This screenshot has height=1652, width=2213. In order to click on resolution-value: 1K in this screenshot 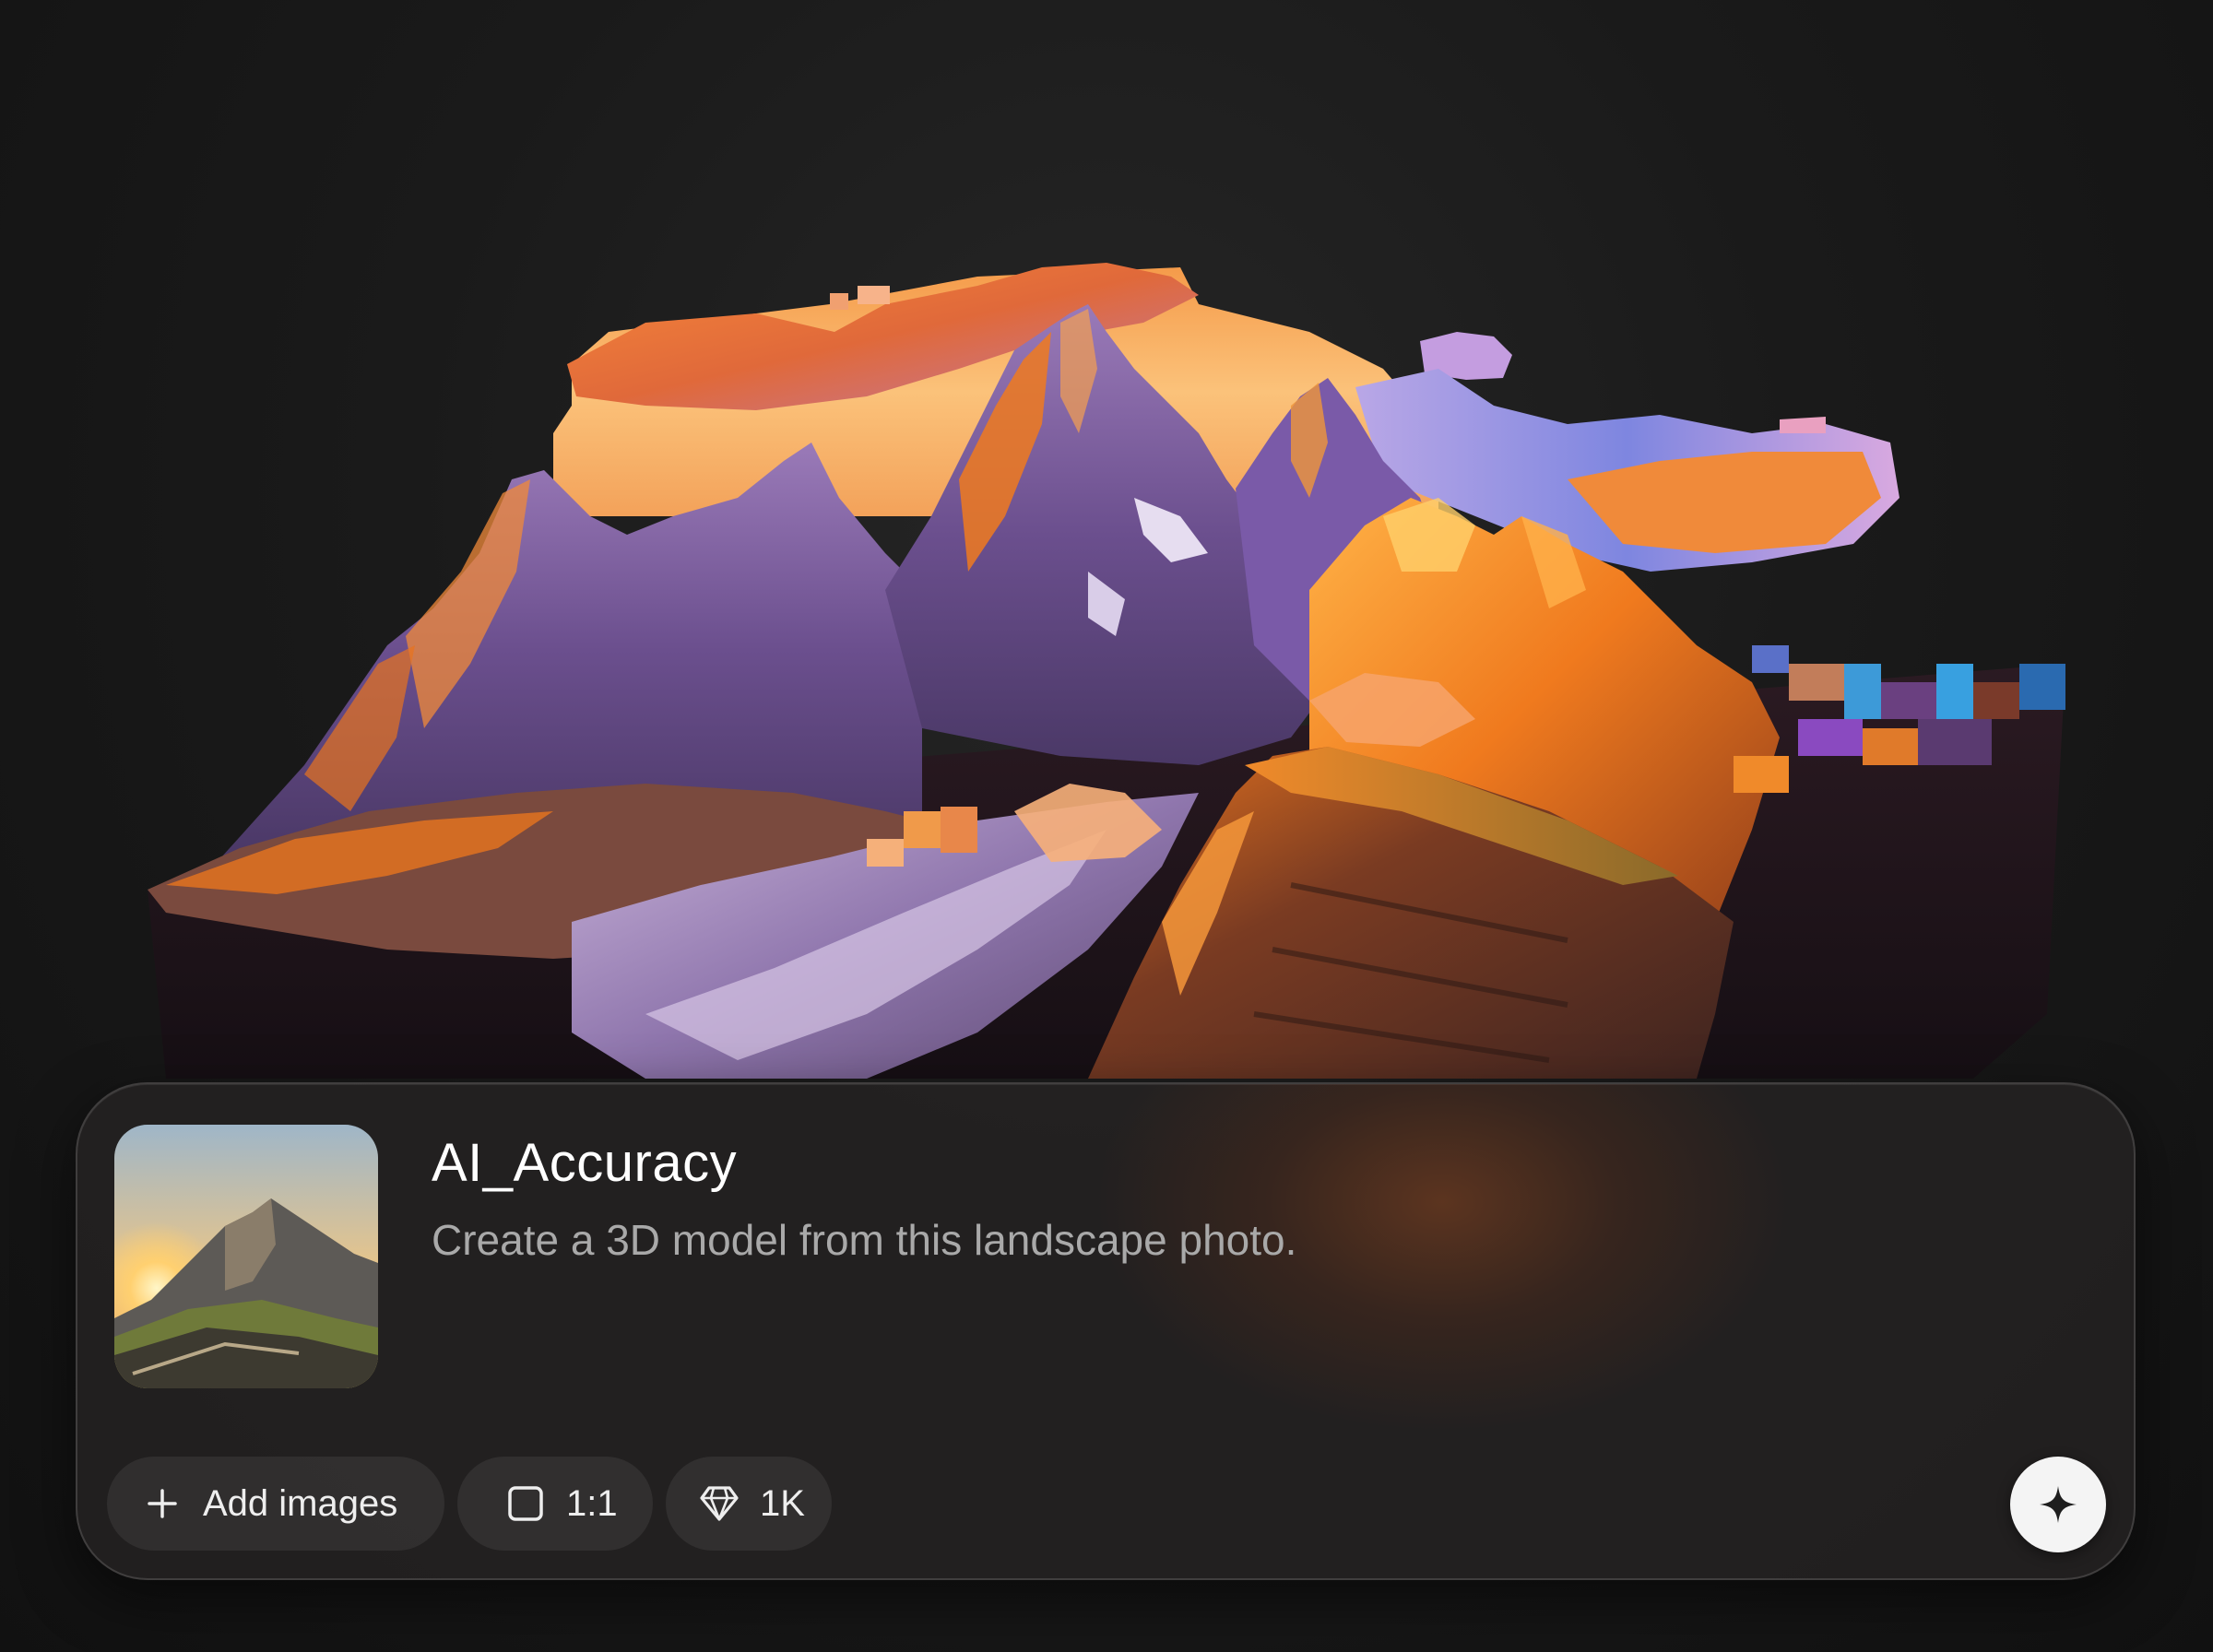, I will do `click(782, 1503)`.